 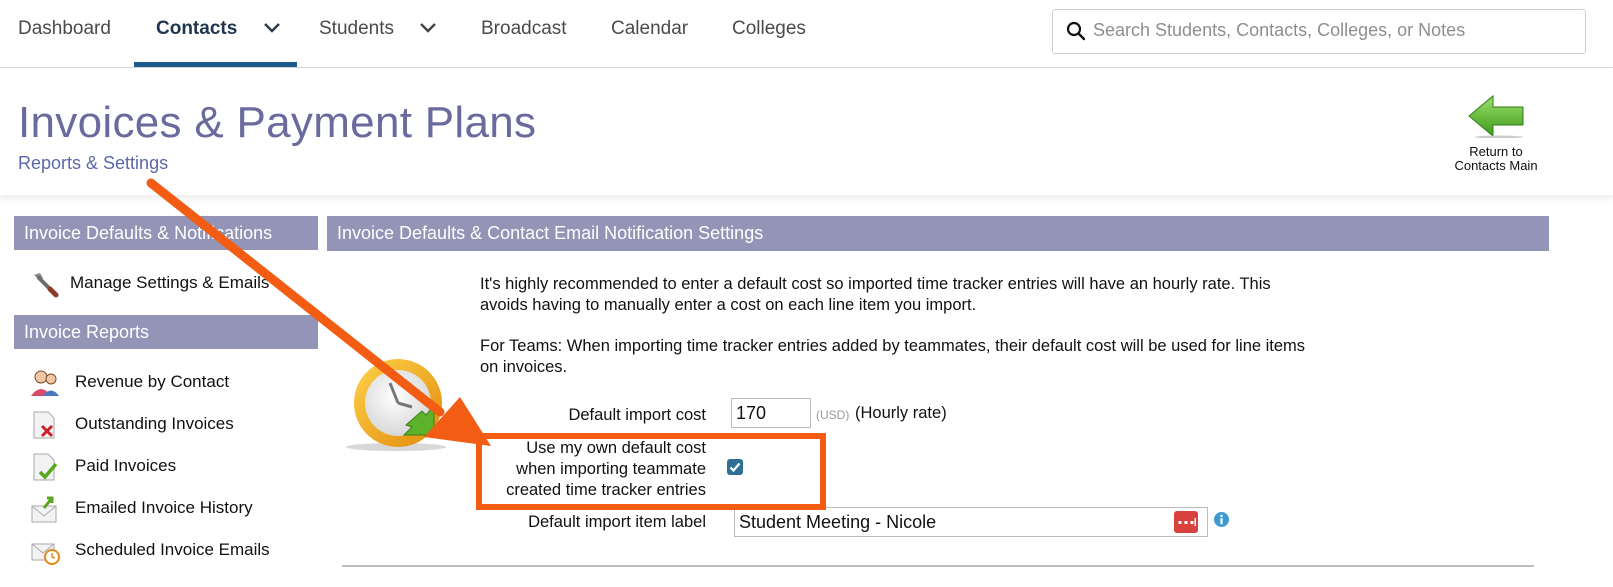 What do you see at coordinates (45, 467) in the screenshot?
I see `invoice-check-icon` at bounding box center [45, 467].